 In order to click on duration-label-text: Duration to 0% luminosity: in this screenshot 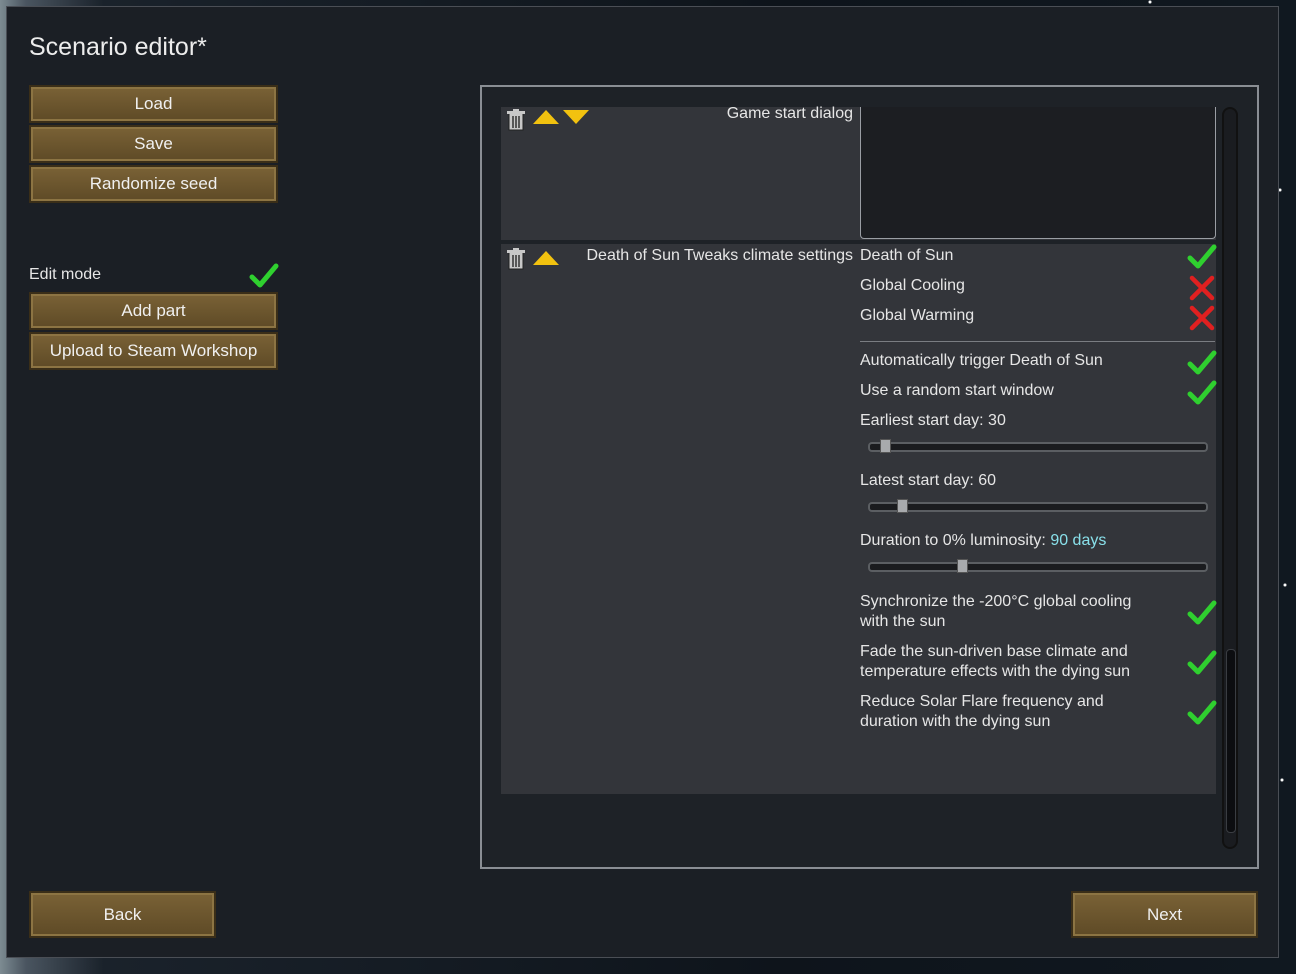, I will do `click(955, 540)`.